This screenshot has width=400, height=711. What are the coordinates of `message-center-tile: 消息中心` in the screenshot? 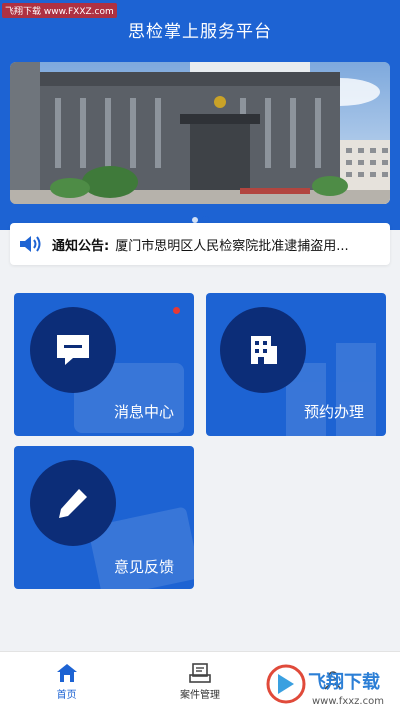 It's located at (104, 364).